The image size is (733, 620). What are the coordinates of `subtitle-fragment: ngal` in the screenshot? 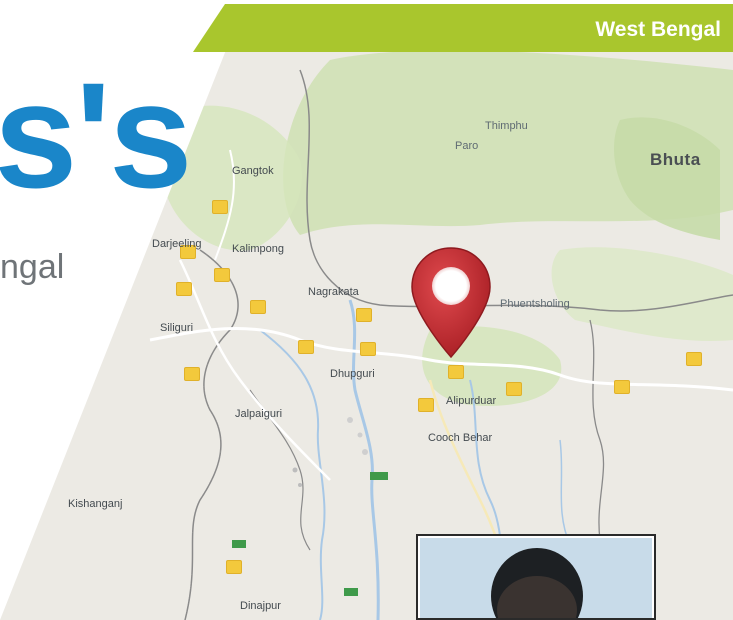 It's located at (32, 267).